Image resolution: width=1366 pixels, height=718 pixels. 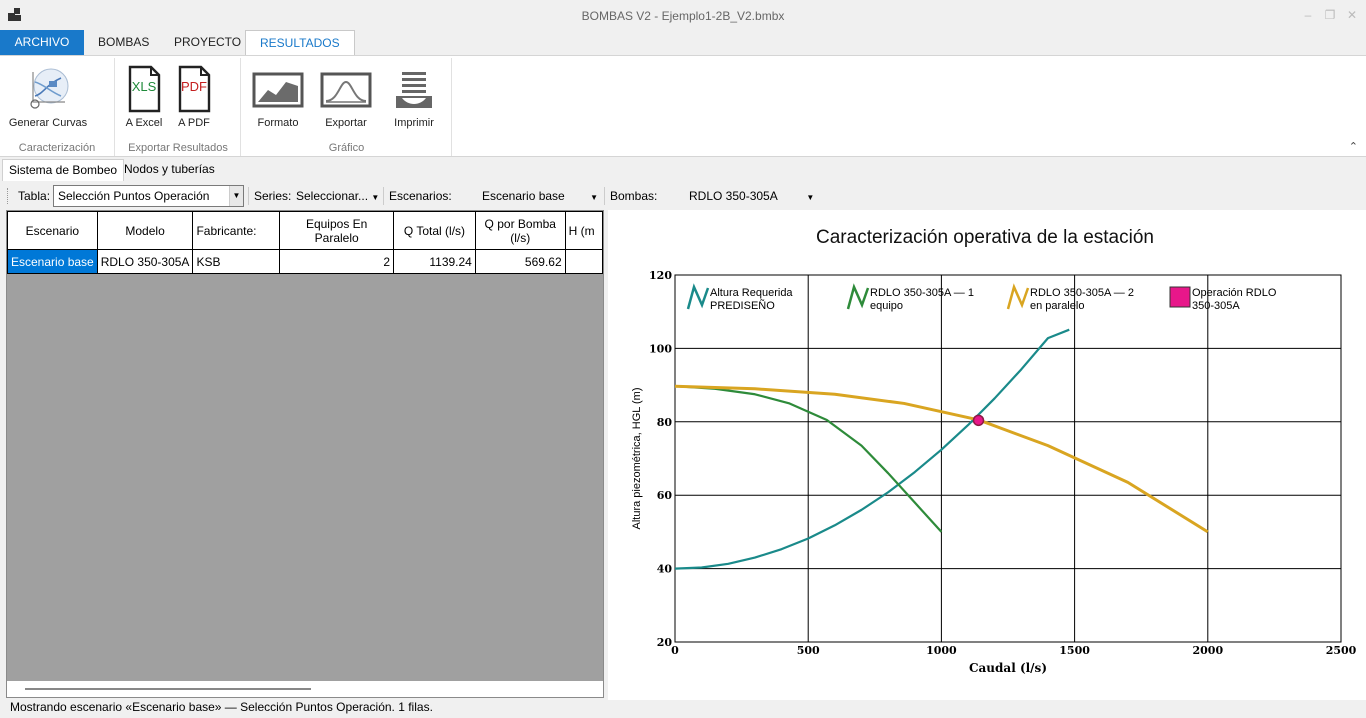 What do you see at coordinates (273, 196) in the screenshot?
I see `series-label: Series:` at bounding box center [273, 196].